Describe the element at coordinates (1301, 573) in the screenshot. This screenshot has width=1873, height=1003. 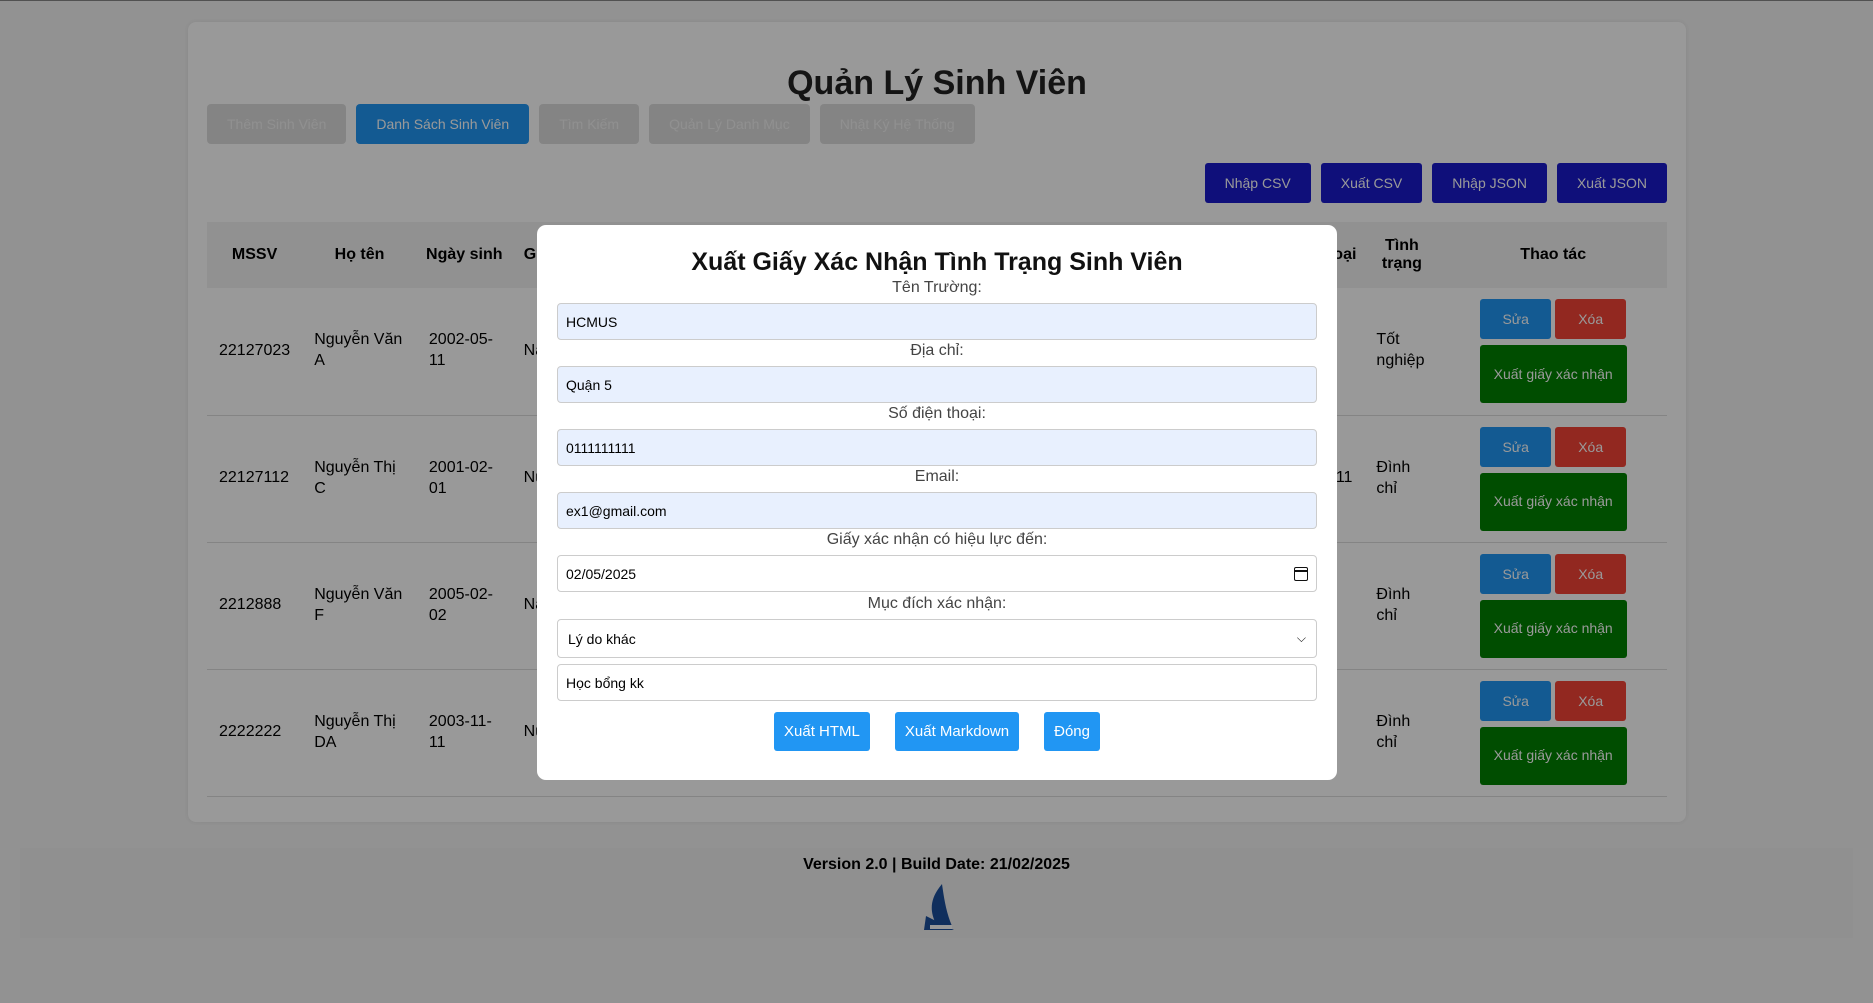
I see `calendar-icon` at that location.